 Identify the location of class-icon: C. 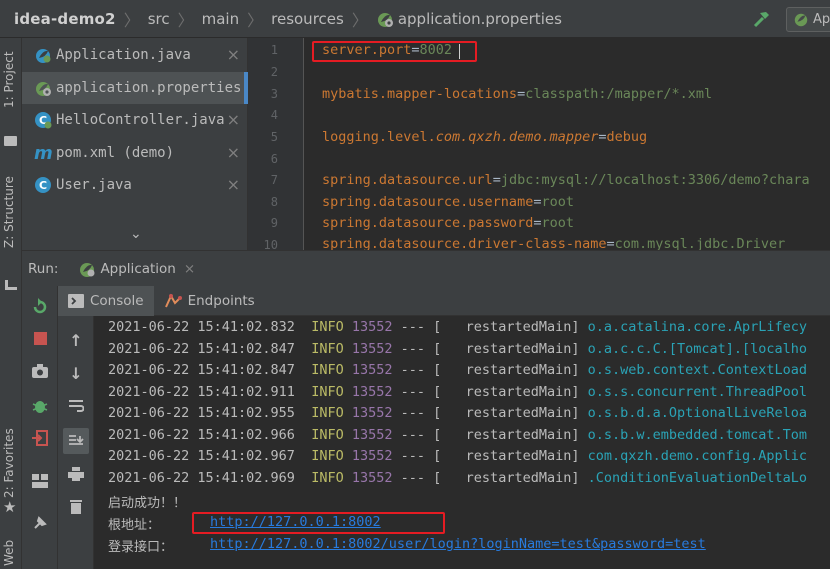
(43, 120).